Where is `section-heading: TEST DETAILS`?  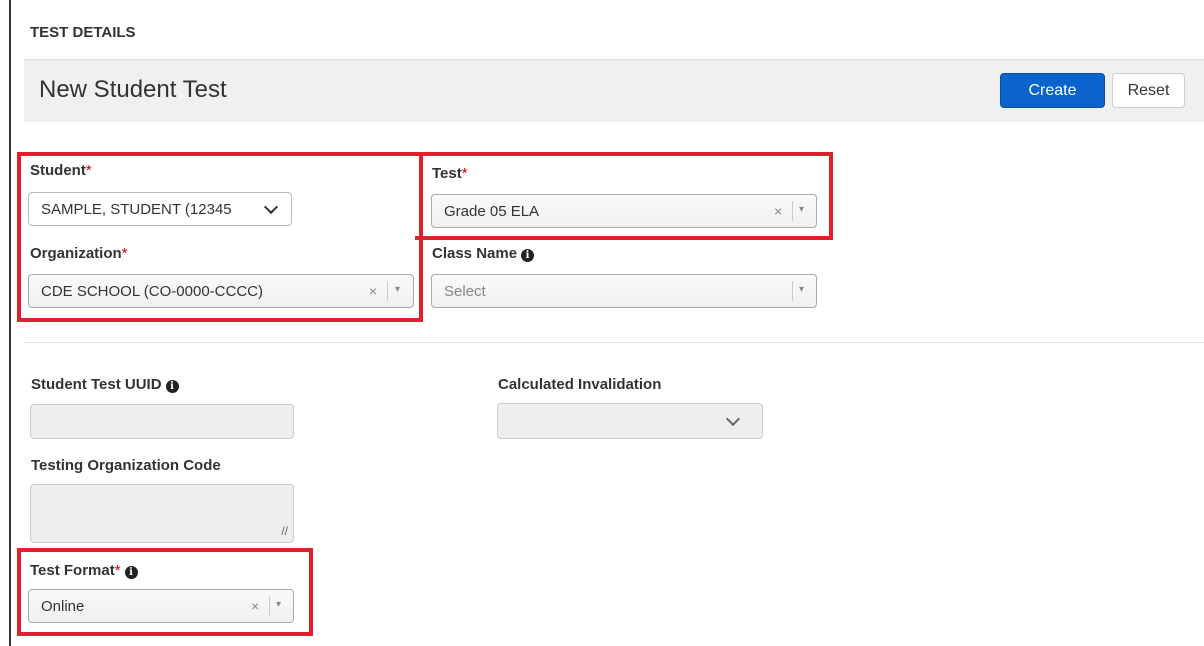
section-heading: TEST DETAILS is located at coordinates (83, 32).